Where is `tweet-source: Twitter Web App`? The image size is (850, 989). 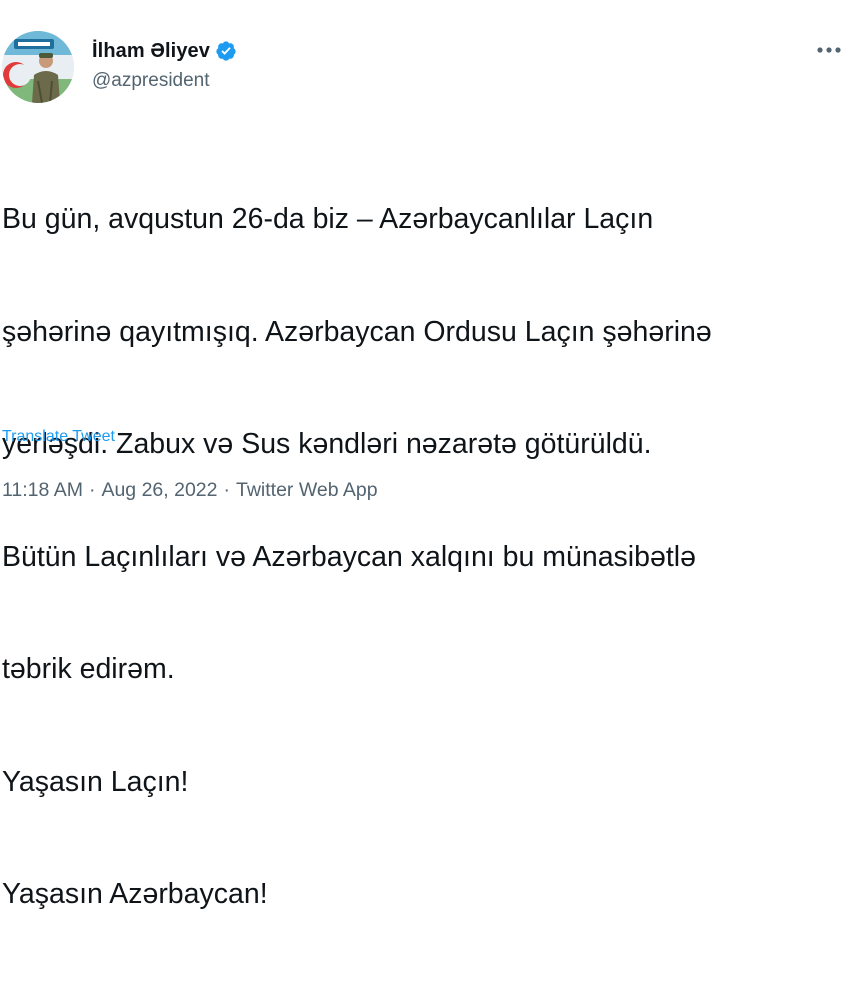 tweet-source: Twitter Web App is located at coordinates (307, 490).